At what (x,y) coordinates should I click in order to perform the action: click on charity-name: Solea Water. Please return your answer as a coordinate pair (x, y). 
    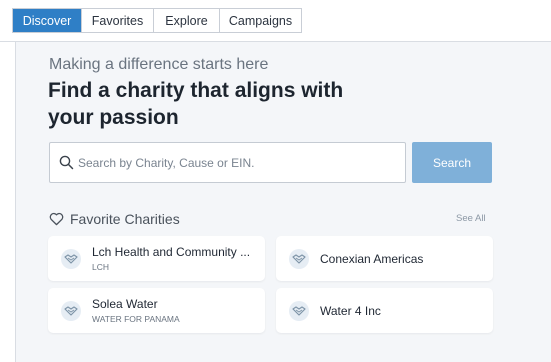
    Looking at the image, I should click on (125, 304).